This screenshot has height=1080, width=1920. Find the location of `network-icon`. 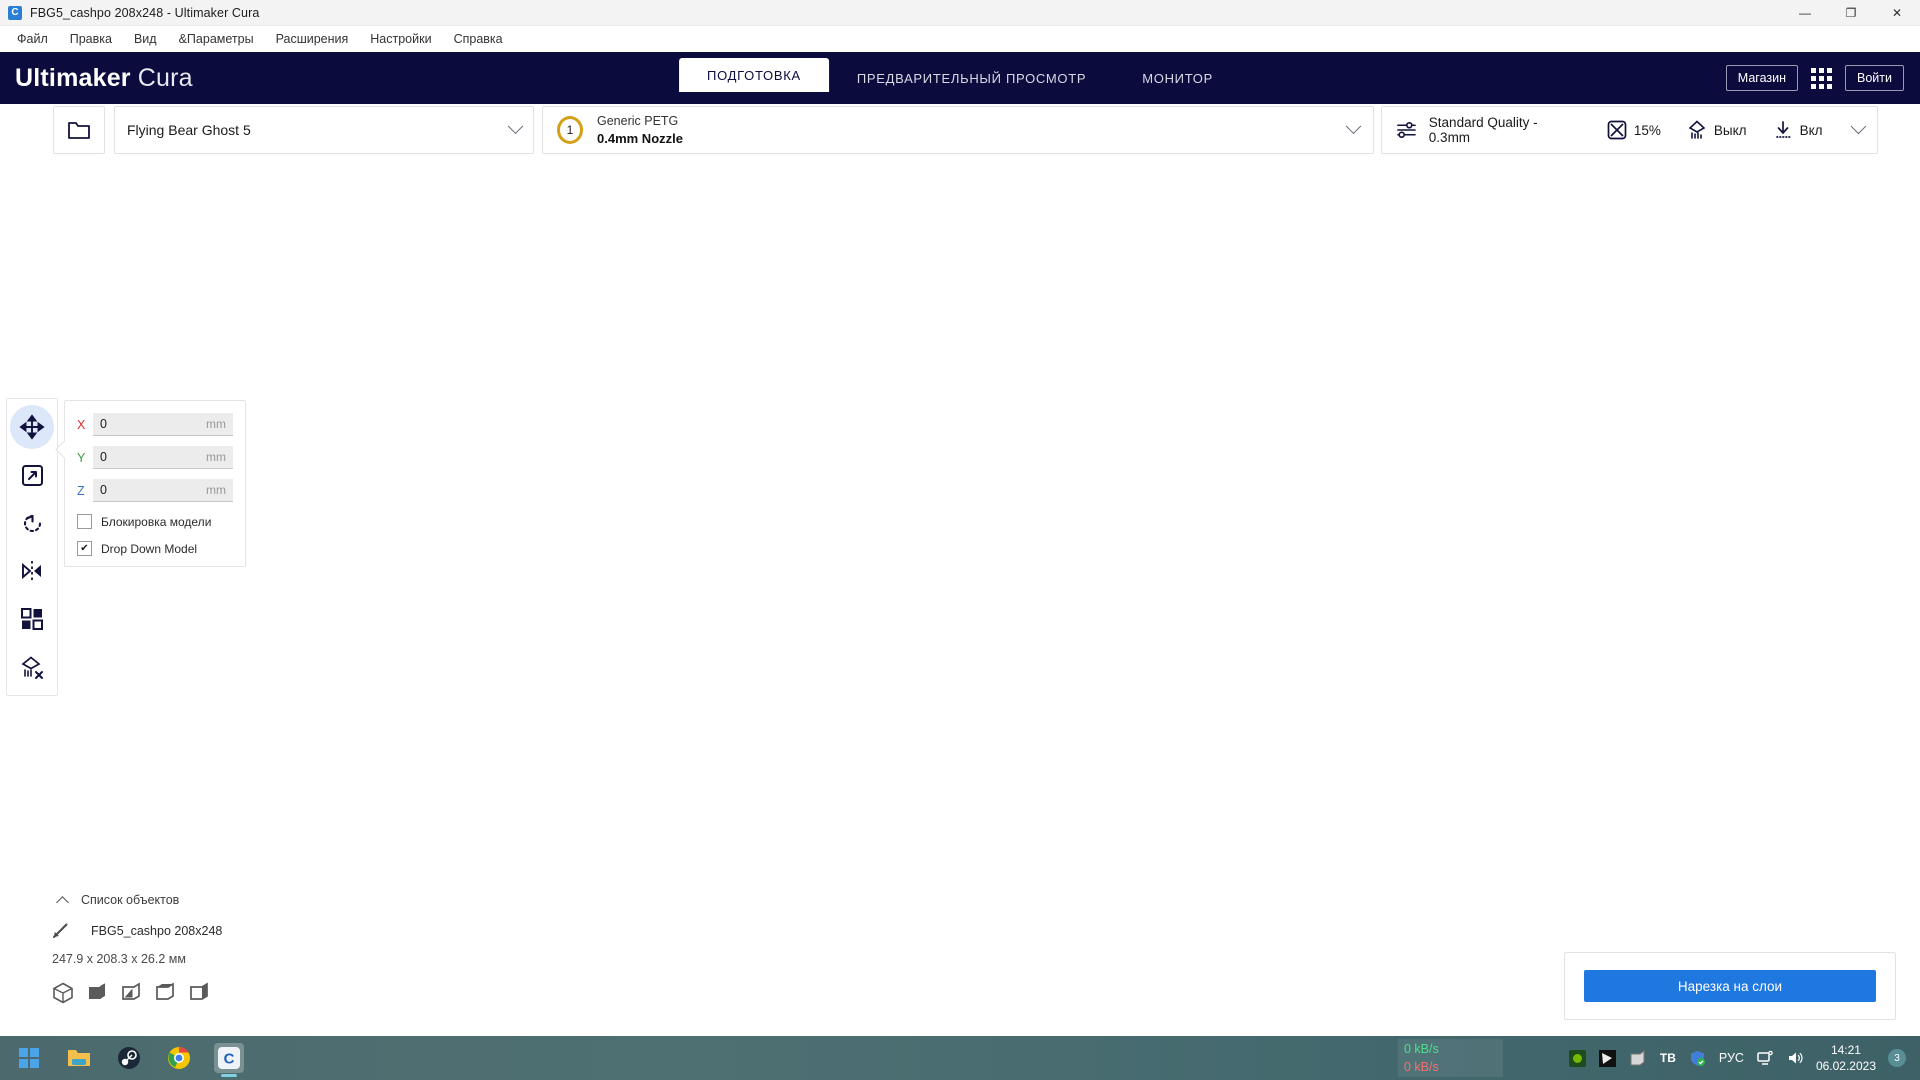

network-icon is located at coordinates (1765, 1058).